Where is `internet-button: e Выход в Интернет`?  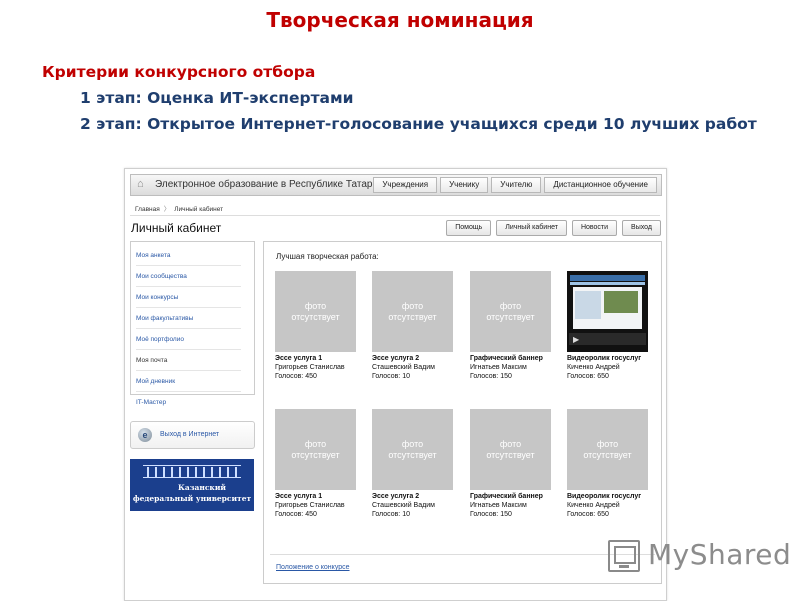 internet-button: e Выход в Интернет is located at coordinates (192, 435).